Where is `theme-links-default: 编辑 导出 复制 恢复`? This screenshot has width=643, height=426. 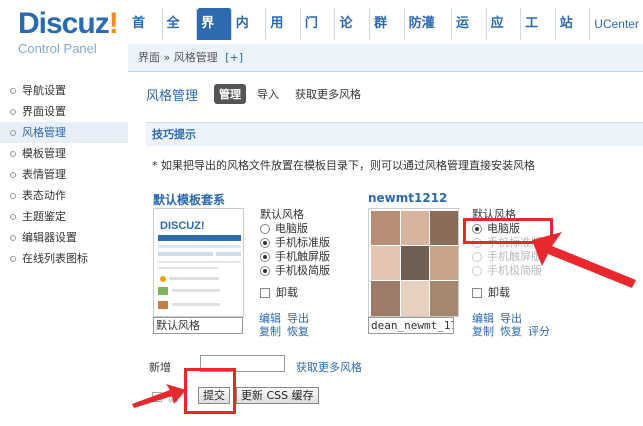
theme-links-default: 编辑 导出 复制 恢复 is located at coordinates (287, 325).